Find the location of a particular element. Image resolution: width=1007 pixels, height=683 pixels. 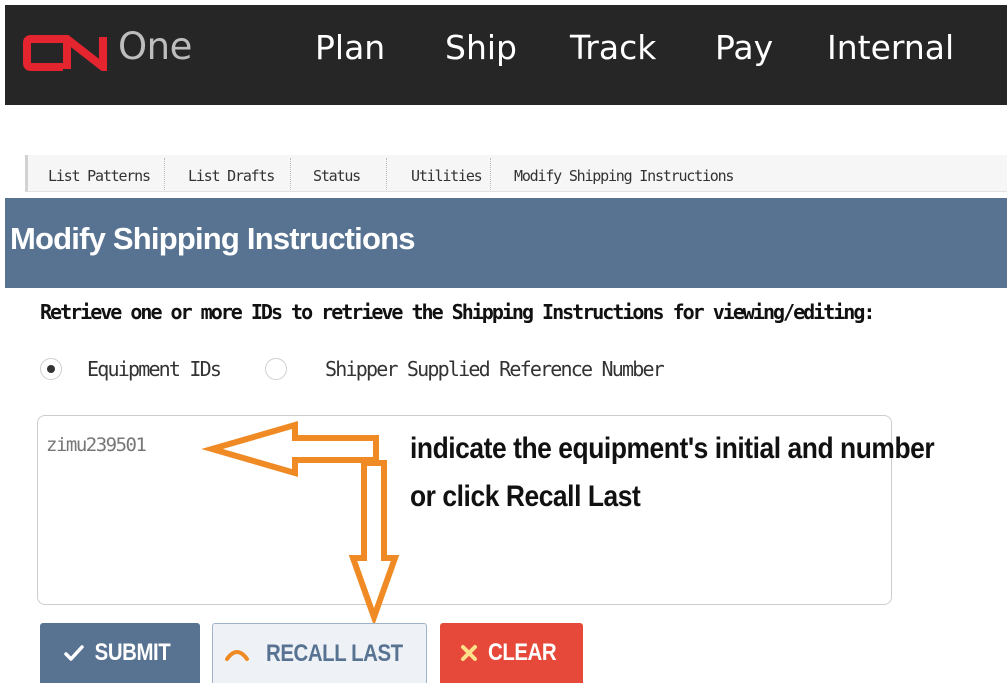

nav-ship: Ship is located at coordinates (481, 47).